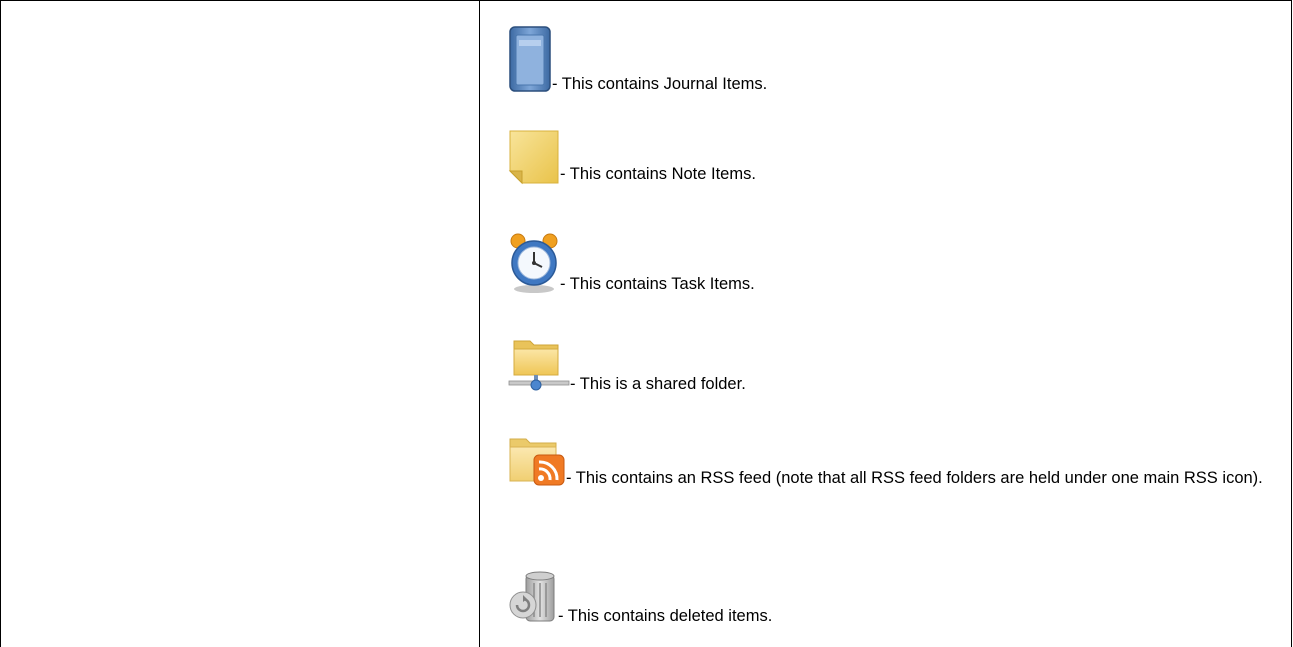 The image size is (1293, 647). I want to click on deleted-description: - This contains deleted items., so click(665, 616).